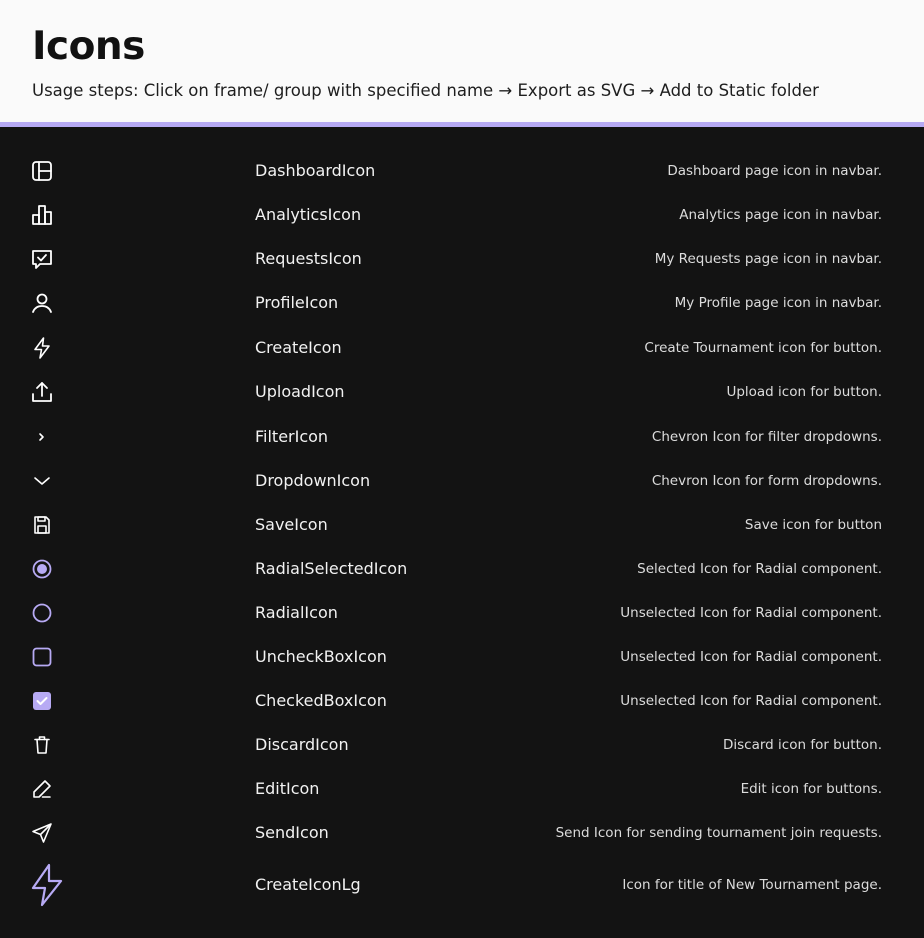 The width and height of the screenshot is (924, 938). I want to click on analytics-icon, so click(42, 215).